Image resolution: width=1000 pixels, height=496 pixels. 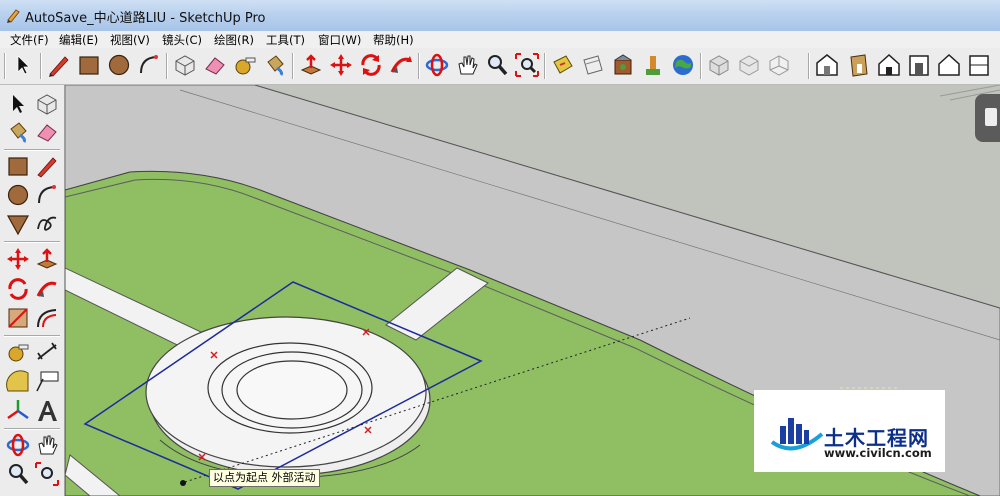 I want to click on view-bottom-icon, so click(x=979, y=65).